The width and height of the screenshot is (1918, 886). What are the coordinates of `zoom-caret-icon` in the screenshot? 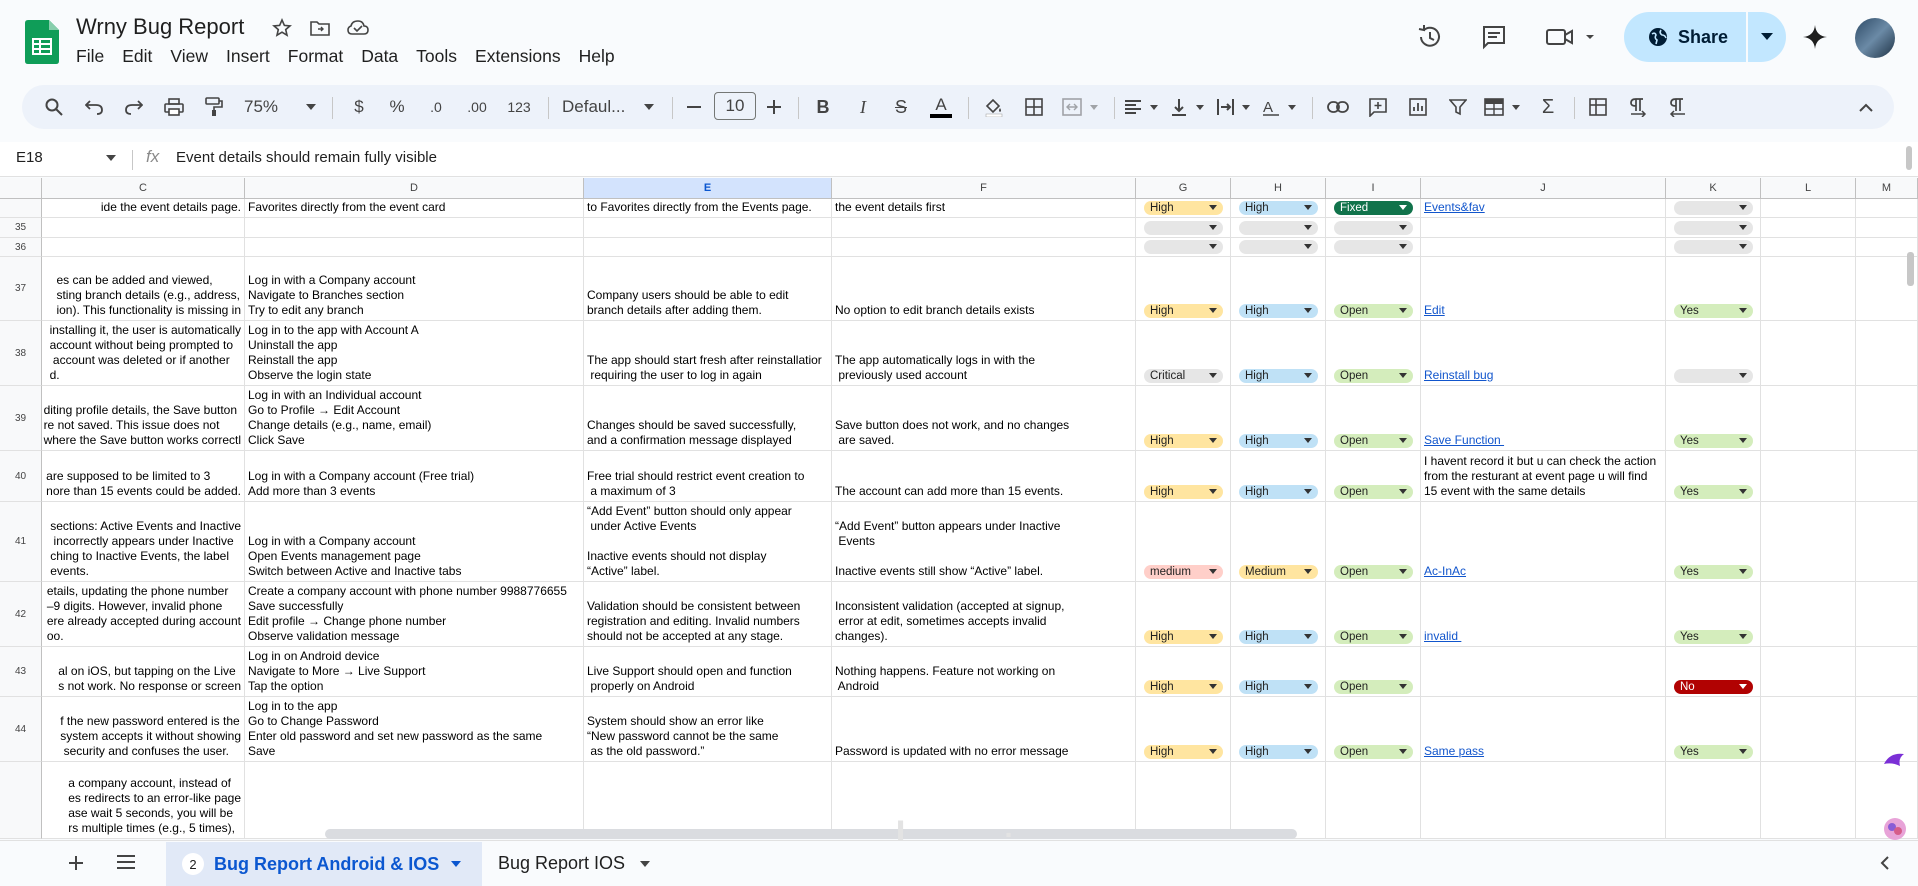 It's located at (311, 107).